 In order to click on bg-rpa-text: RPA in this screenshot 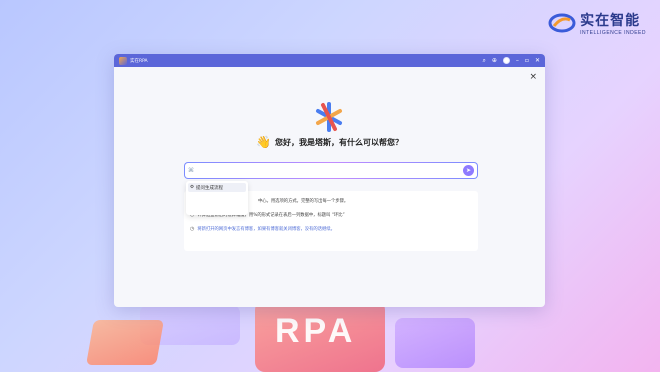, I will do `click(316, 331)`.